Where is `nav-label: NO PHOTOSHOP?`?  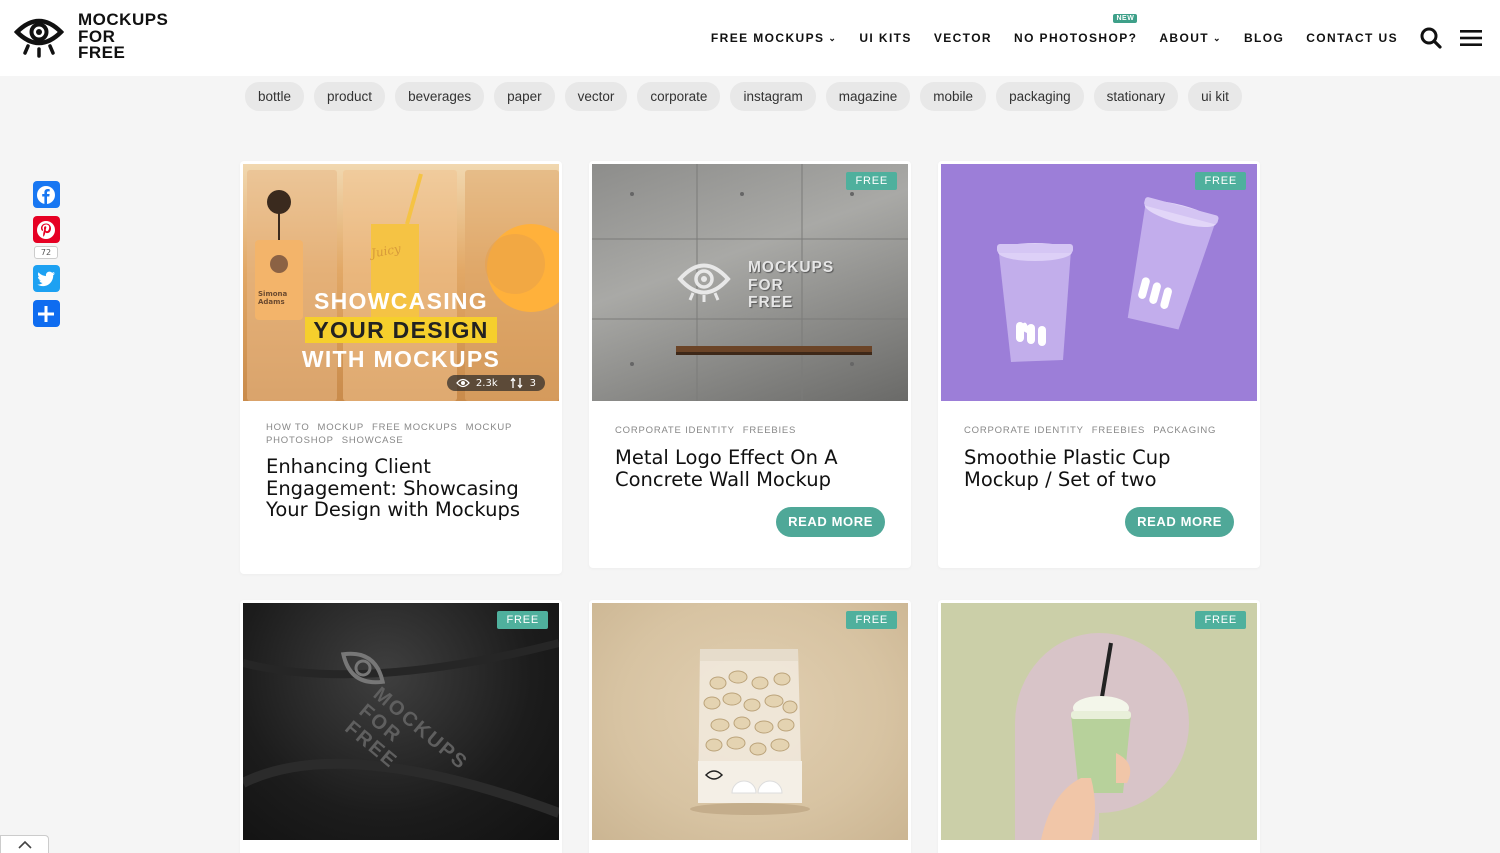 nav-label: NO PHOTOSHOP? is located at coordinates (1076, 38).